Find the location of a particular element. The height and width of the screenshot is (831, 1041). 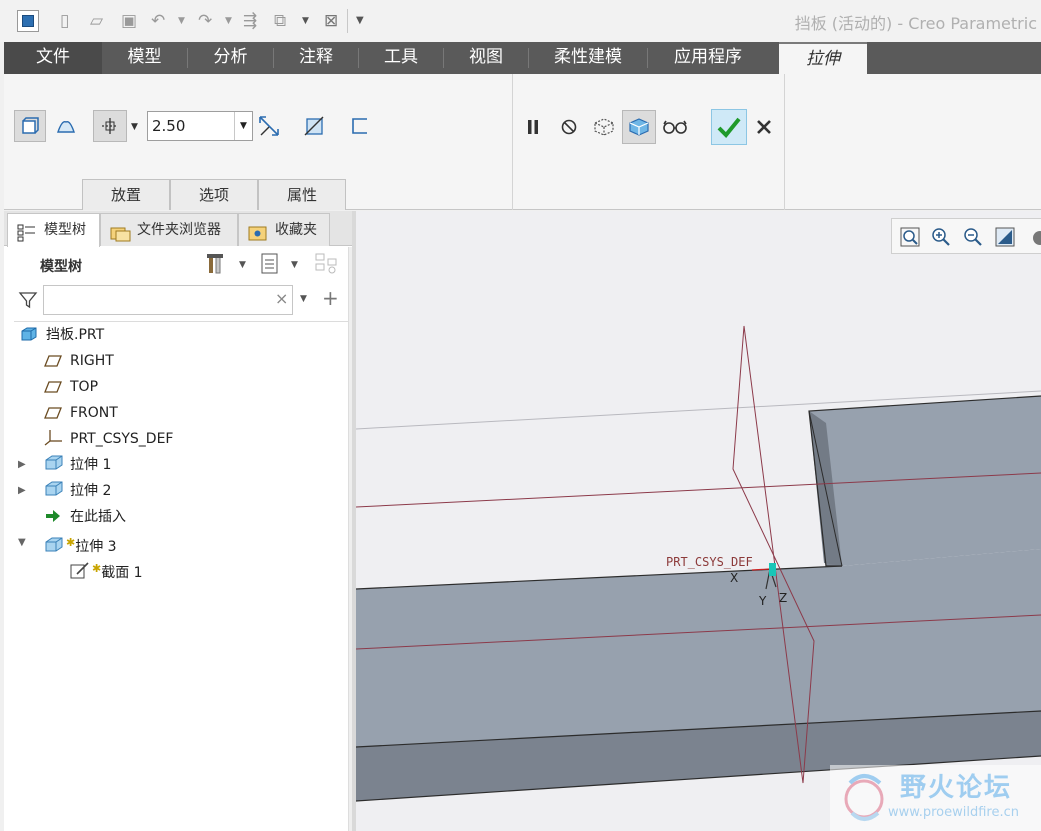

tree-item-section-1: ✱截面 1 is located at coordinates (106, 569).